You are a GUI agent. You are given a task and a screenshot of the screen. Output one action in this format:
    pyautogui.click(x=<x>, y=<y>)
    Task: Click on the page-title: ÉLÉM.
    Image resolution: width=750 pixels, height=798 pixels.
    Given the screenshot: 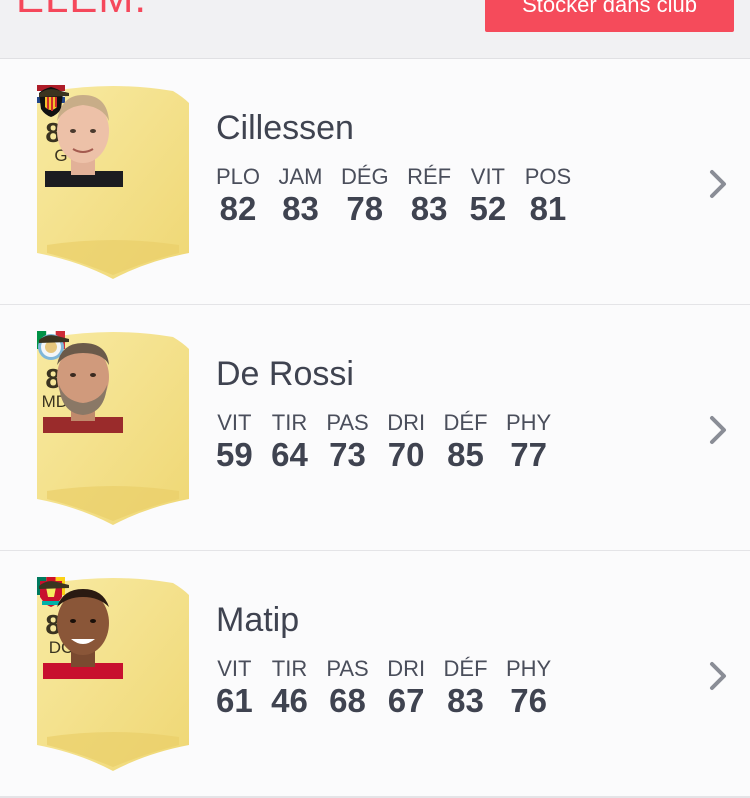 What is the action you would take?
    pyautogui.click(x=81, y=11)
    